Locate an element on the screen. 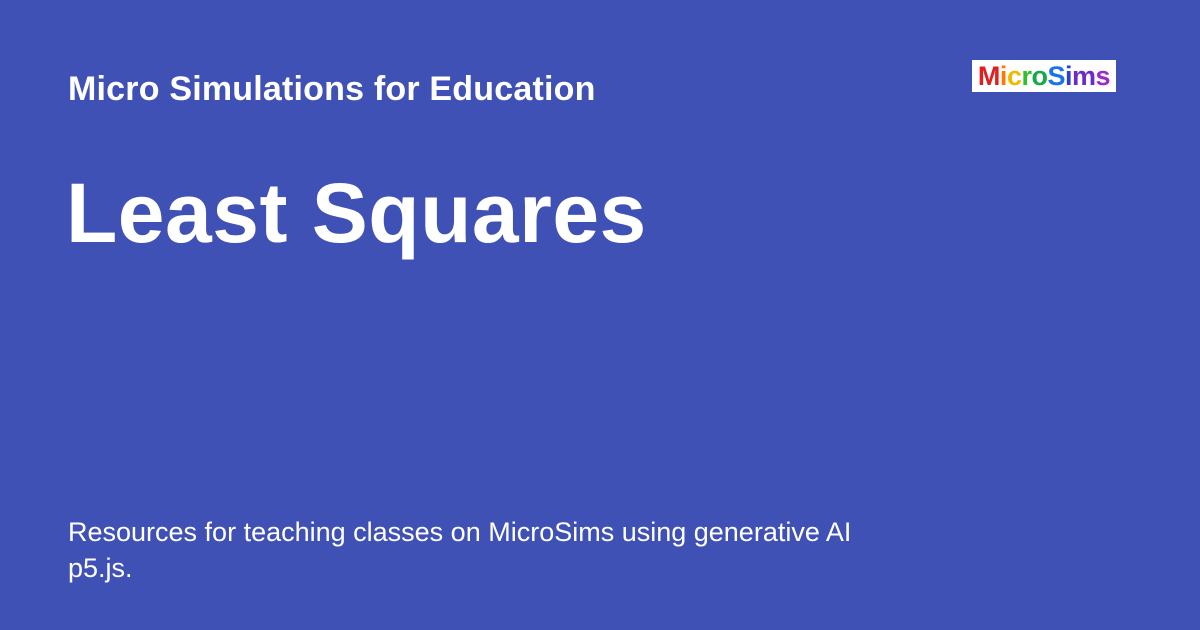  logo-letter: r is located at coordinates (1026, 76).